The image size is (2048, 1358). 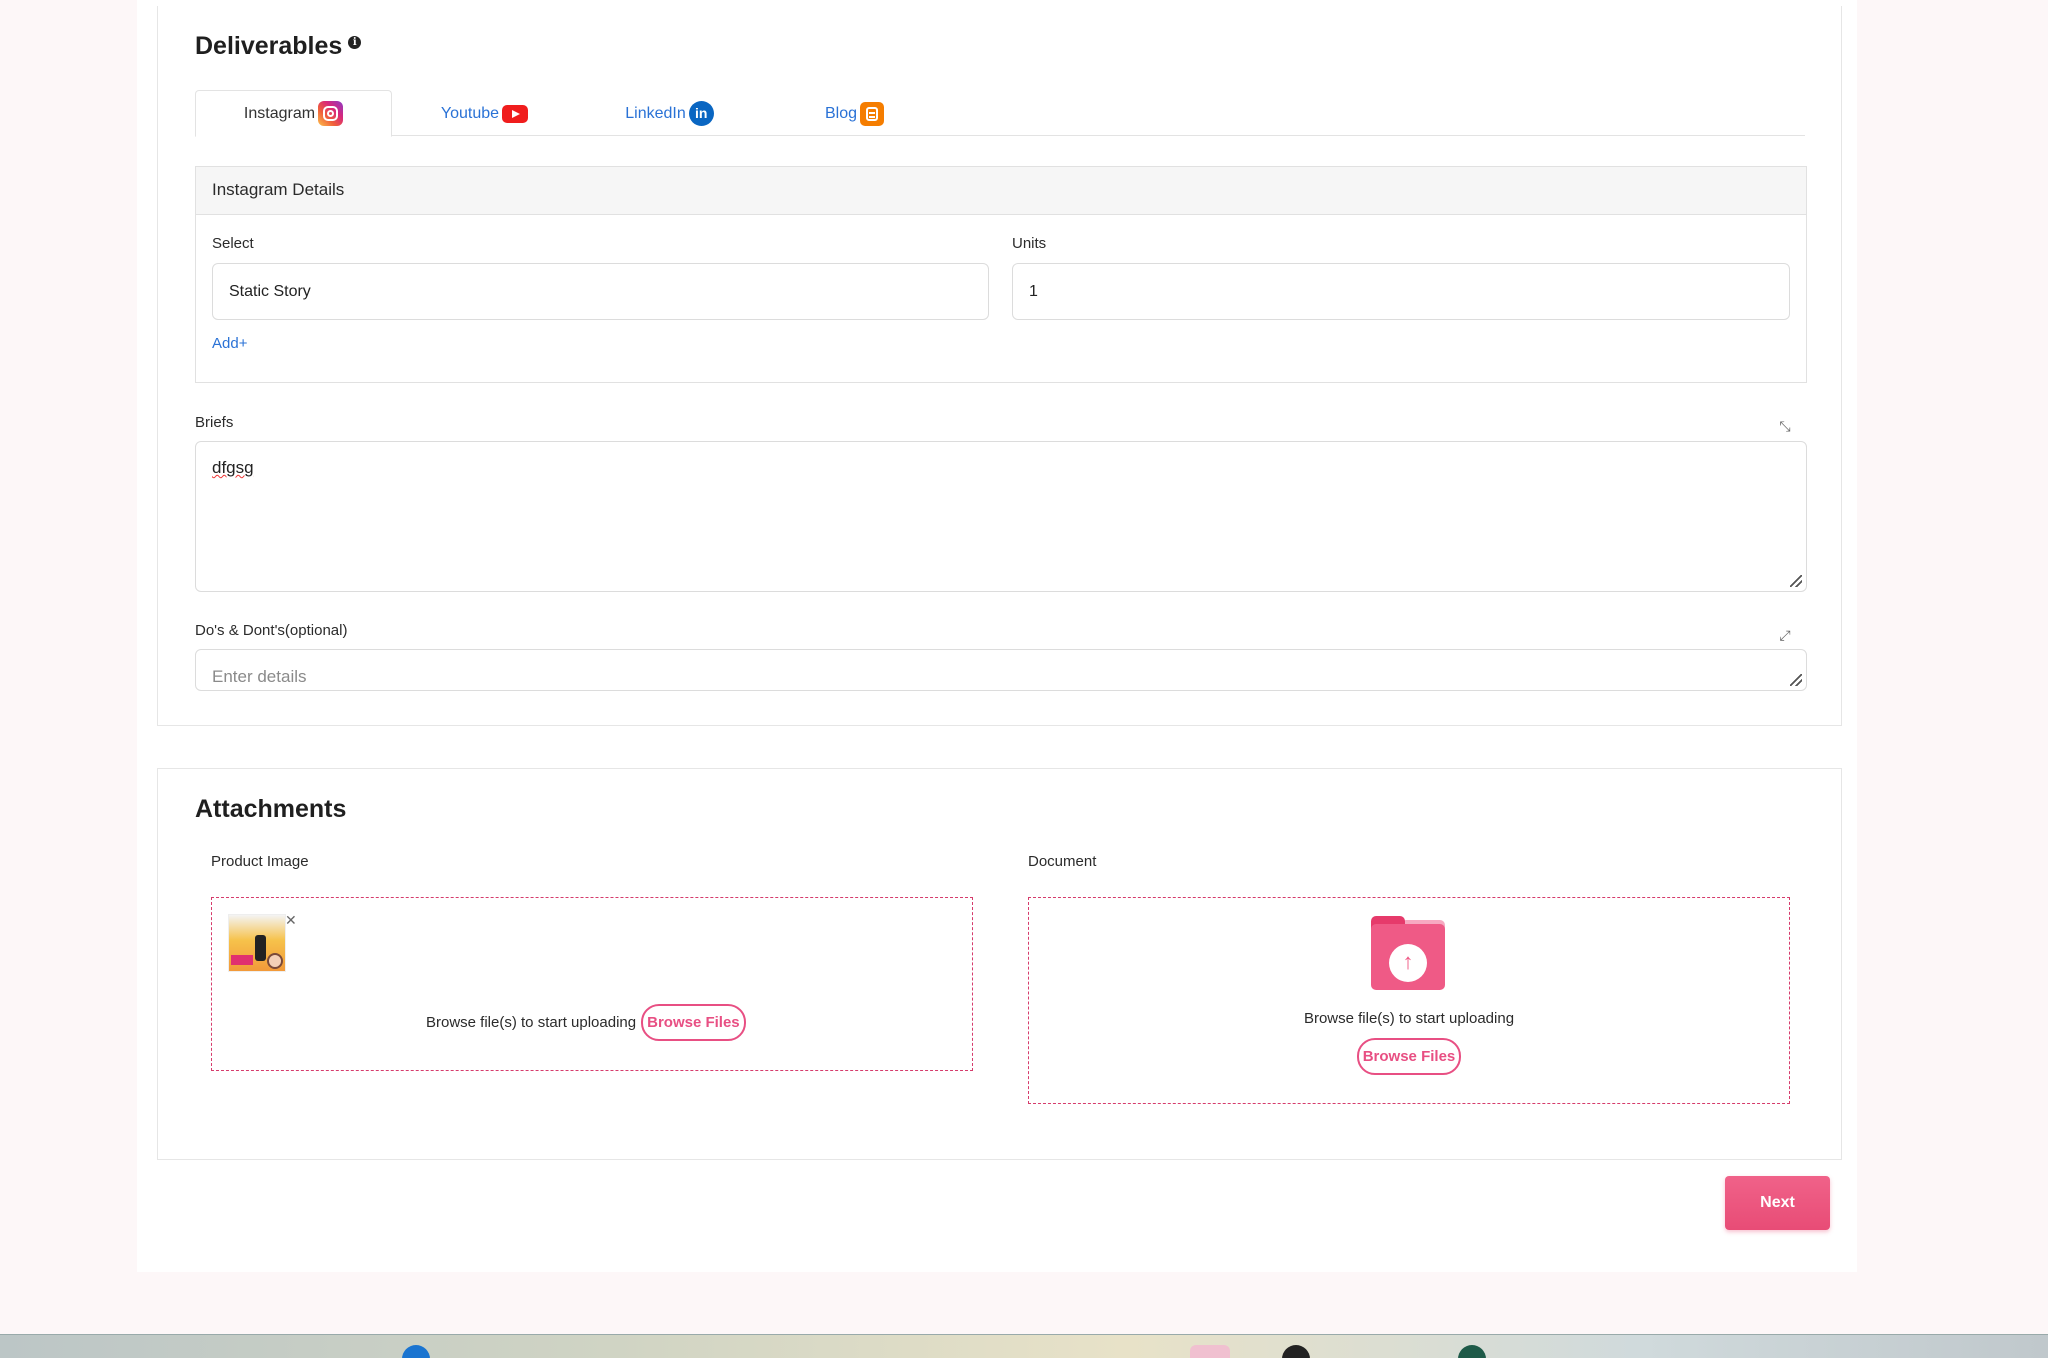 What do you see at coordinates (693, 1022) in the screenshot?
I see `product-image-browse-button: Browse Files` at bounding box center [693, 1022].